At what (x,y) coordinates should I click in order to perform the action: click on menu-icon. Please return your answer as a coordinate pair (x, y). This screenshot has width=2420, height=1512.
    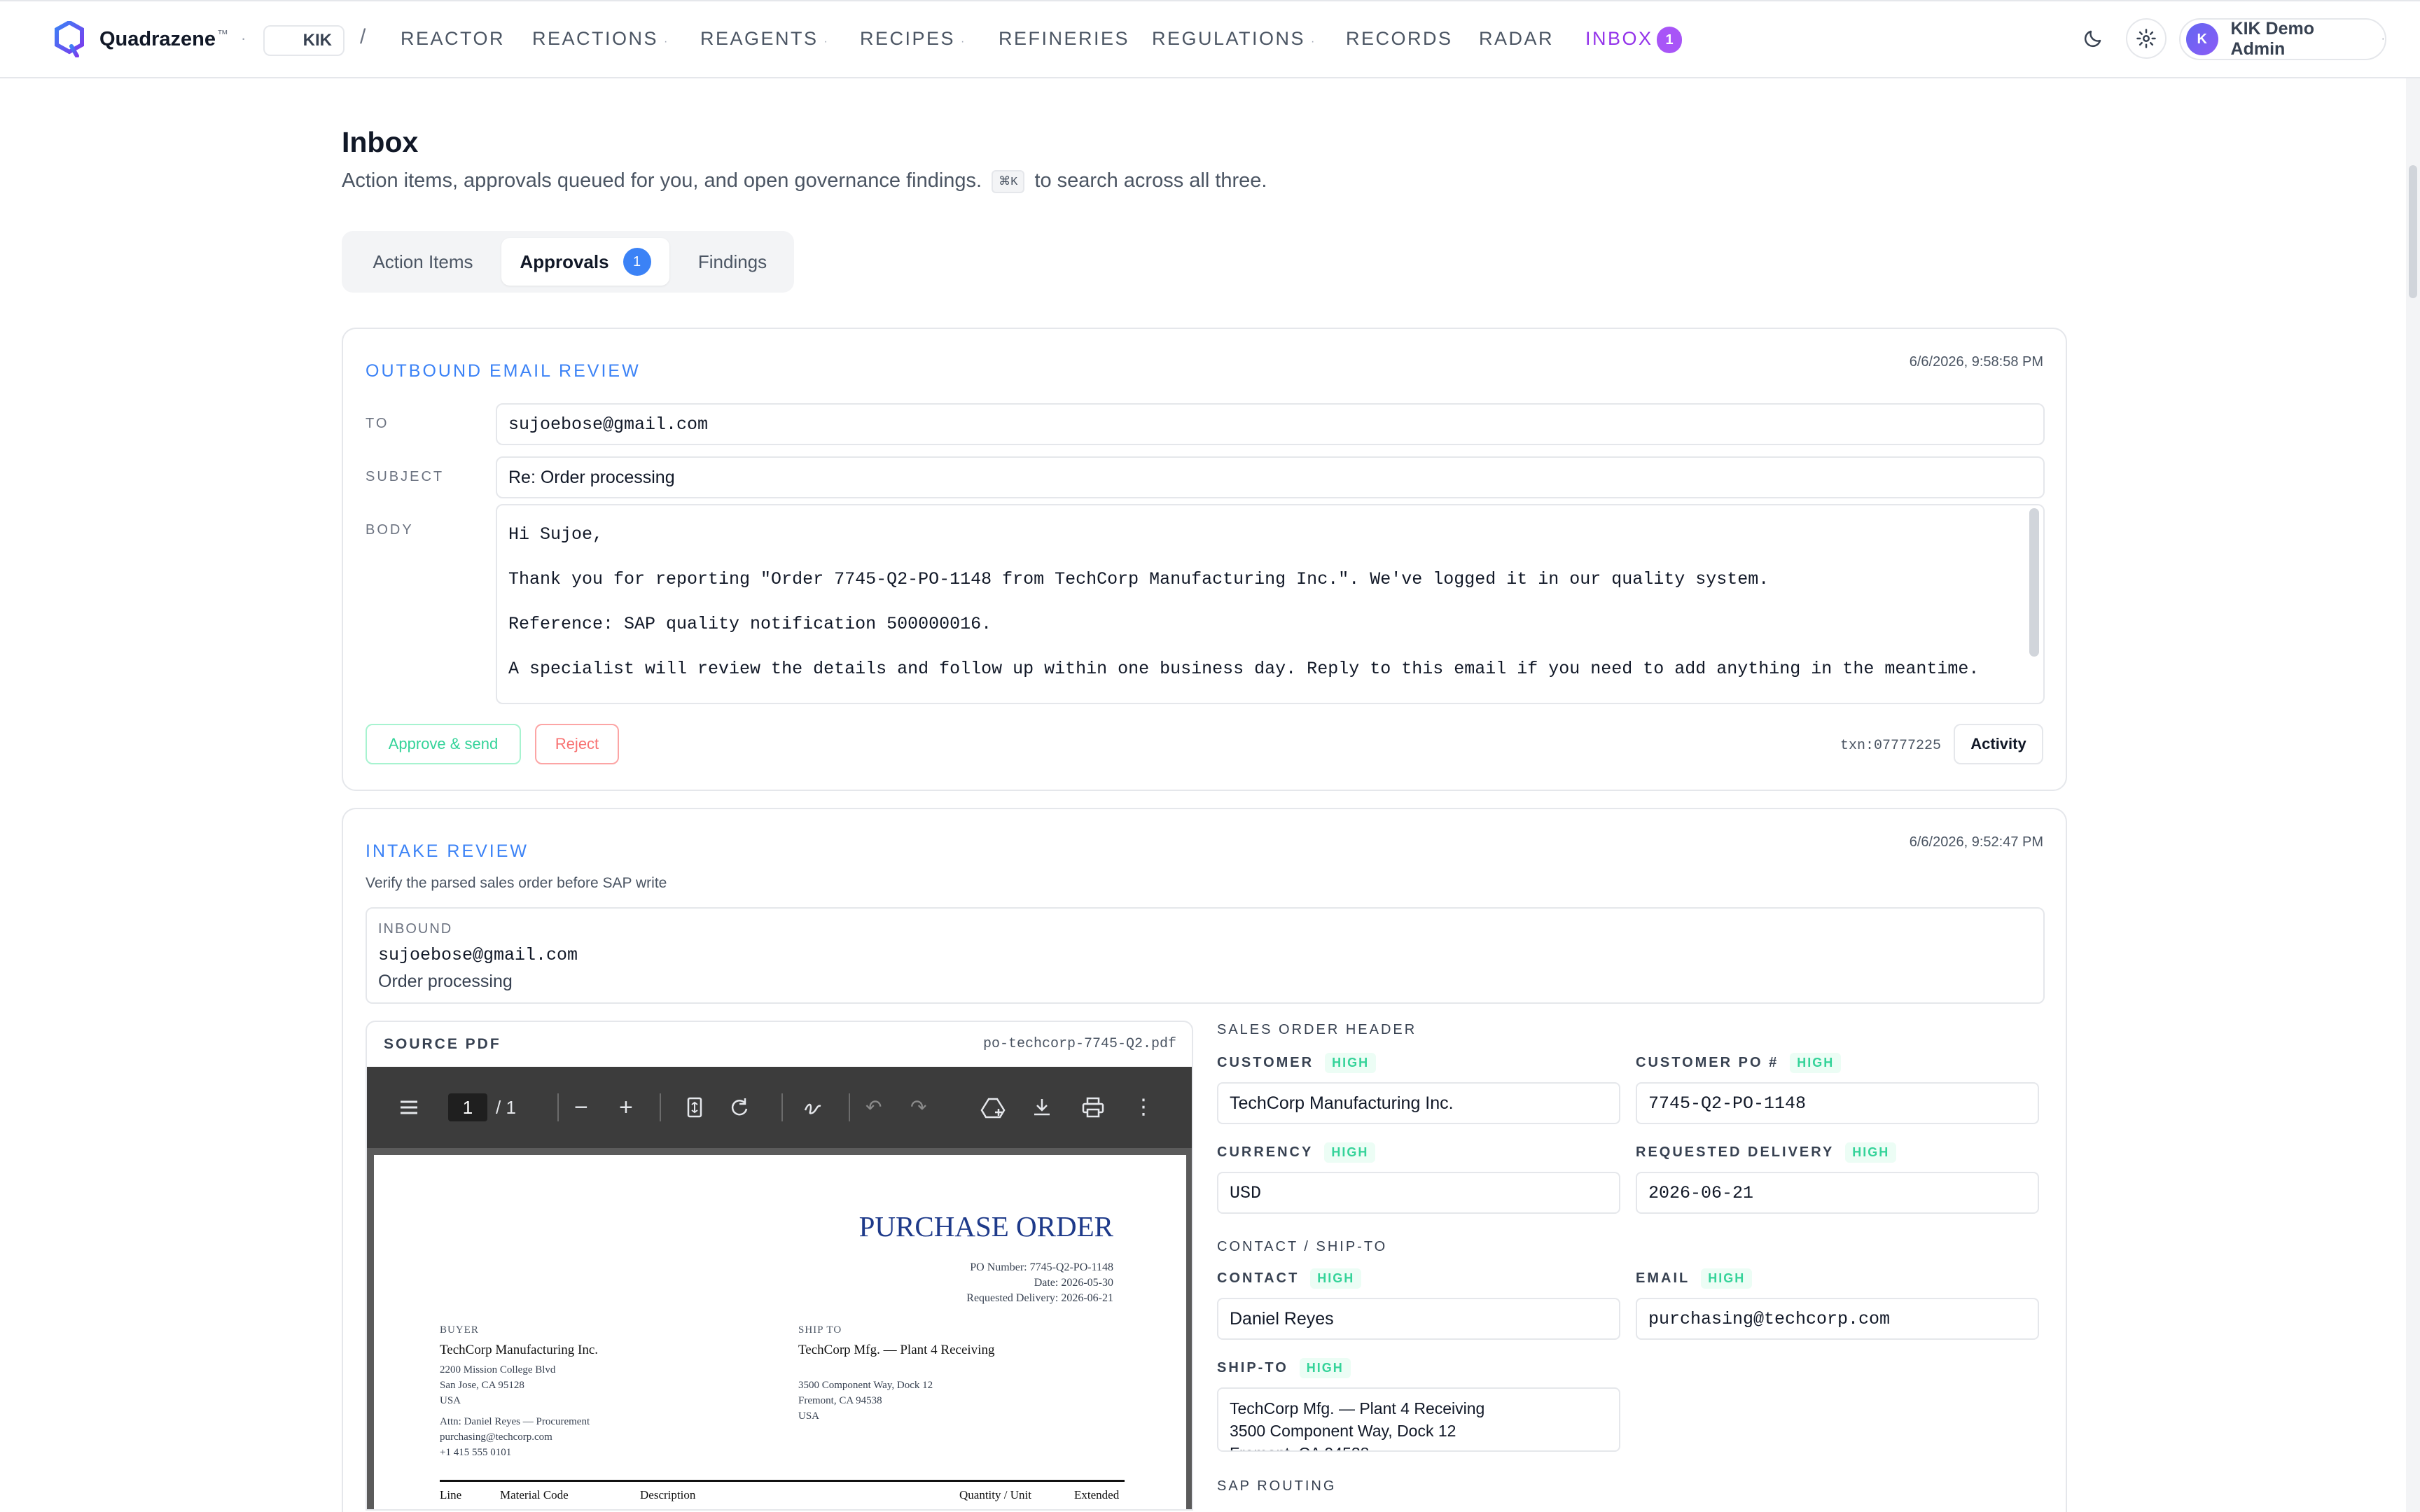
    Looking at the image, I should click on (409, 1107).